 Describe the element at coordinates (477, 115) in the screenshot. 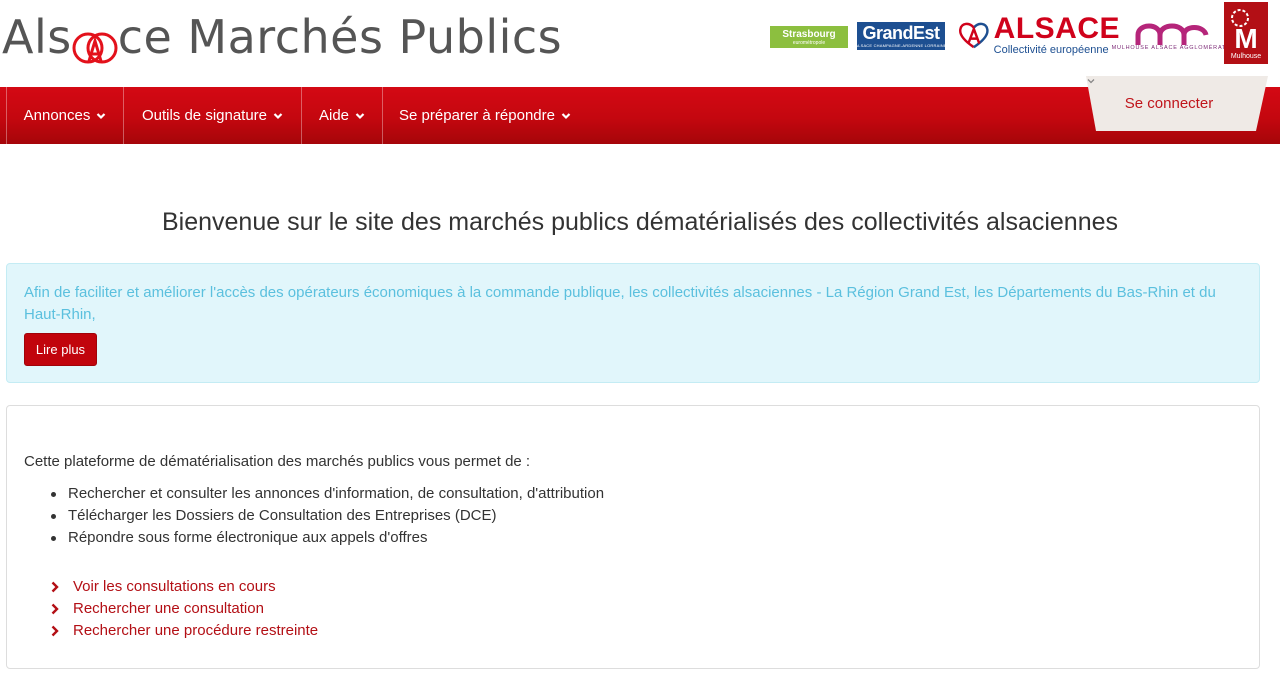

I see `nav-se-preparer-label: Se préparer à répondre` at that location.